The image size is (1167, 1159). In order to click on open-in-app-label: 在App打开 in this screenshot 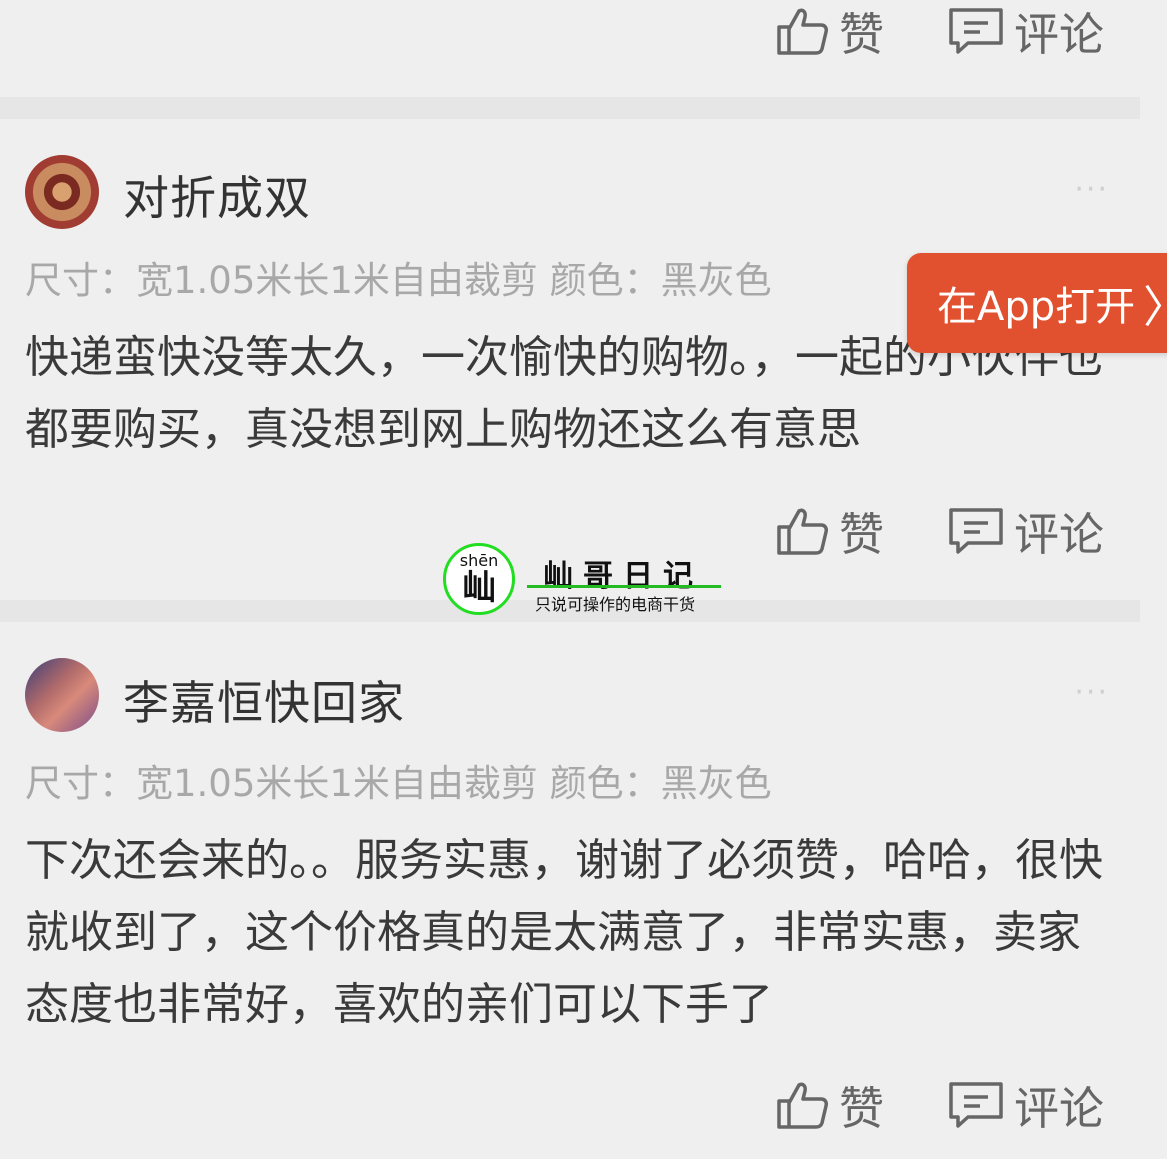, I will do `click(1036, 307)`.